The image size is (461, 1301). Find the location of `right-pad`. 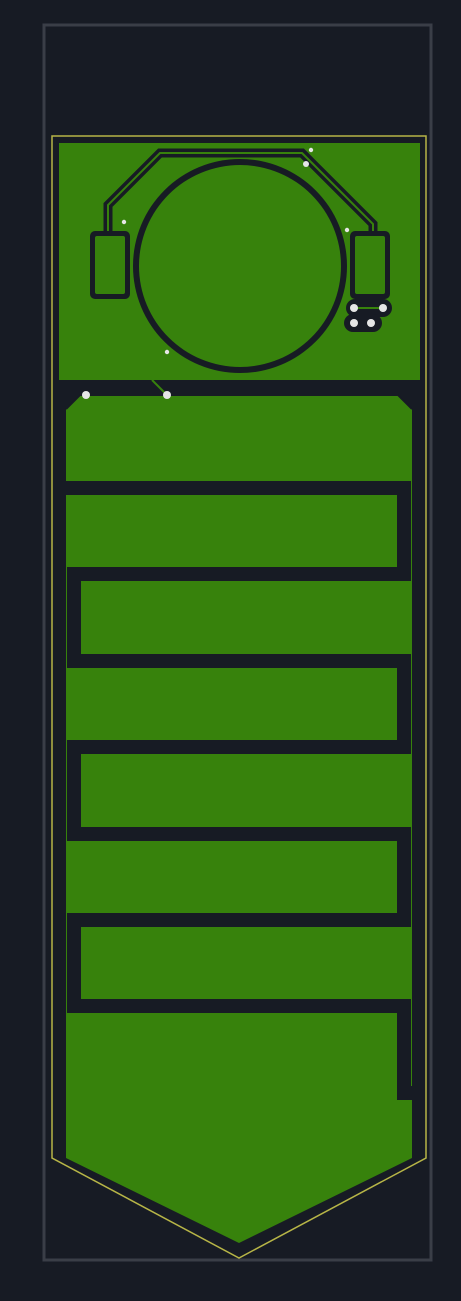

right-pad is located at coordinates (370, 265).